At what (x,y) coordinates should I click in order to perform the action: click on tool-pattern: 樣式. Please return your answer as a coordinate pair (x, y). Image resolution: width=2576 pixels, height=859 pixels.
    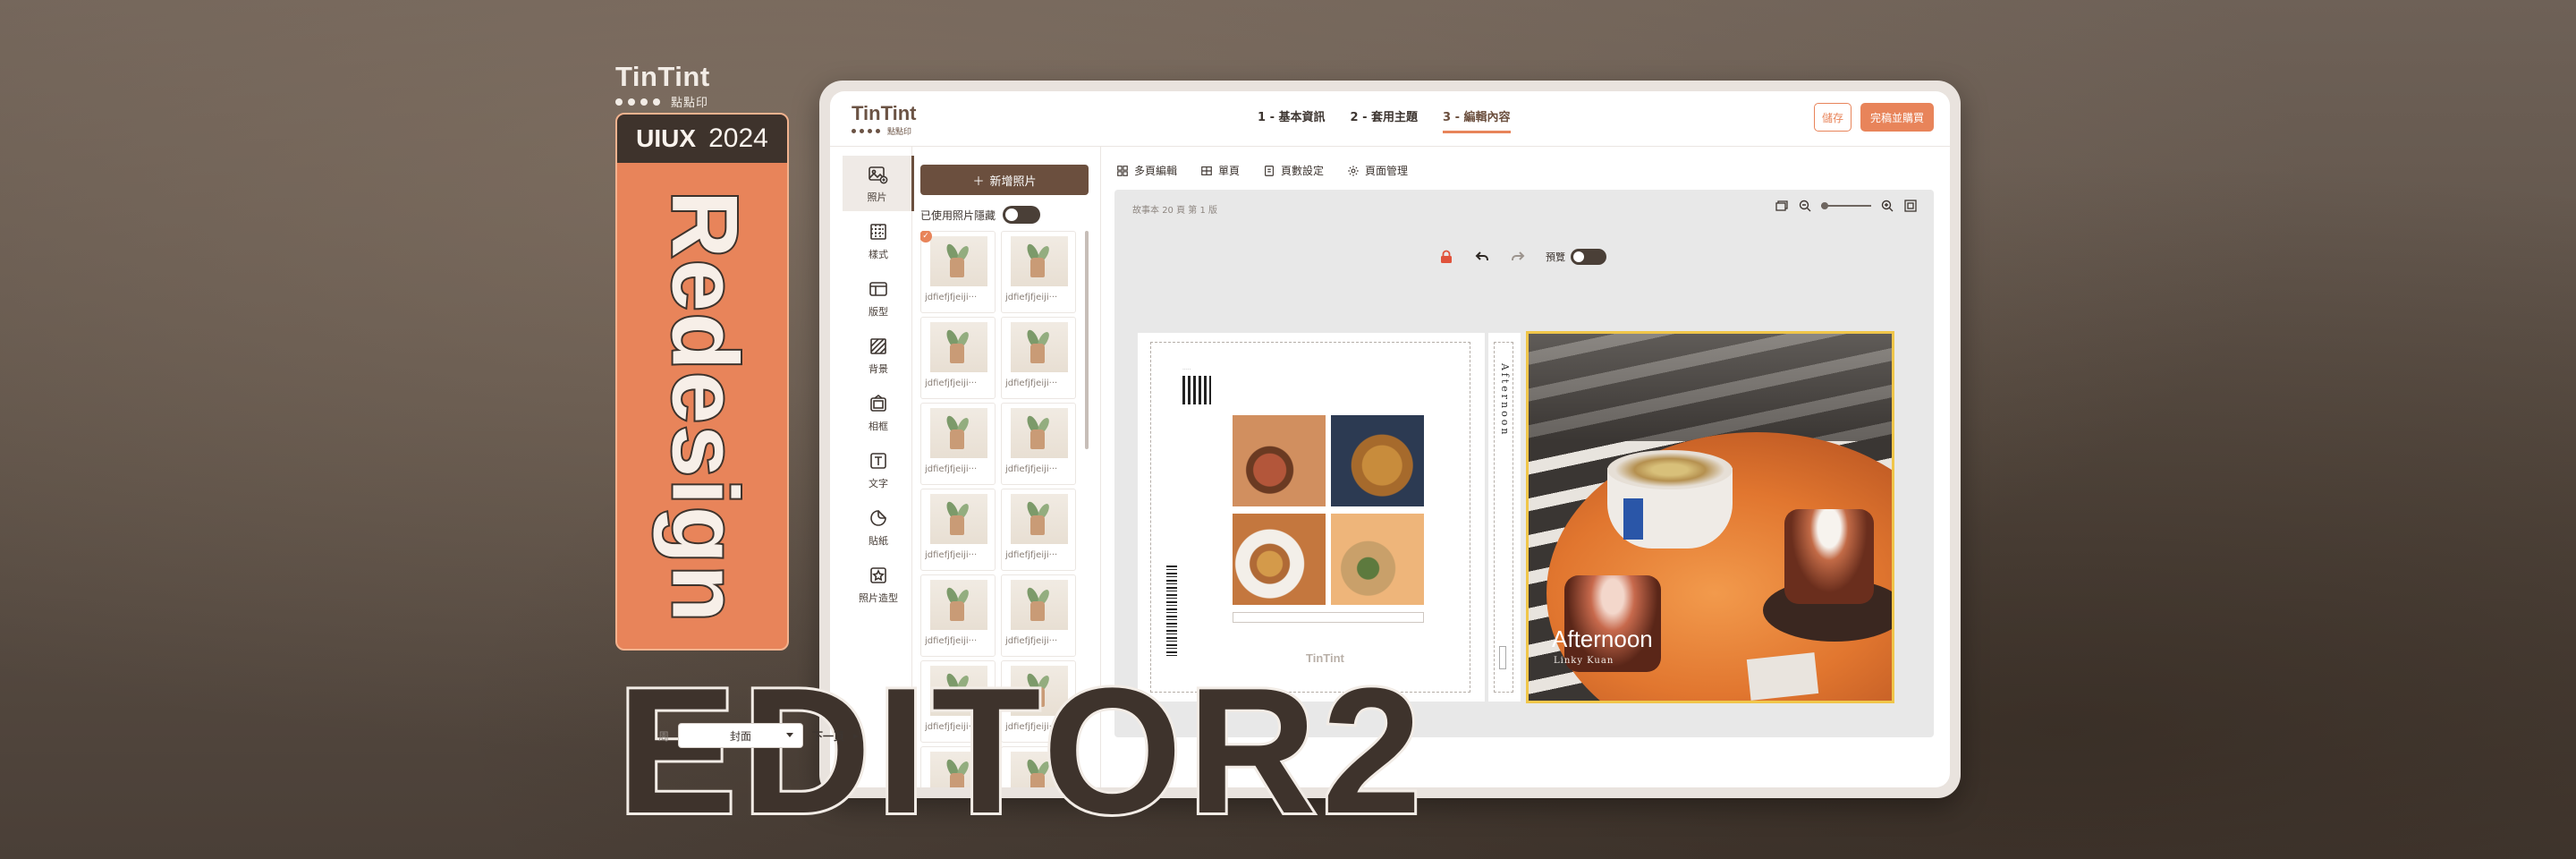
    Looking at the image, I should click on (878, 240).